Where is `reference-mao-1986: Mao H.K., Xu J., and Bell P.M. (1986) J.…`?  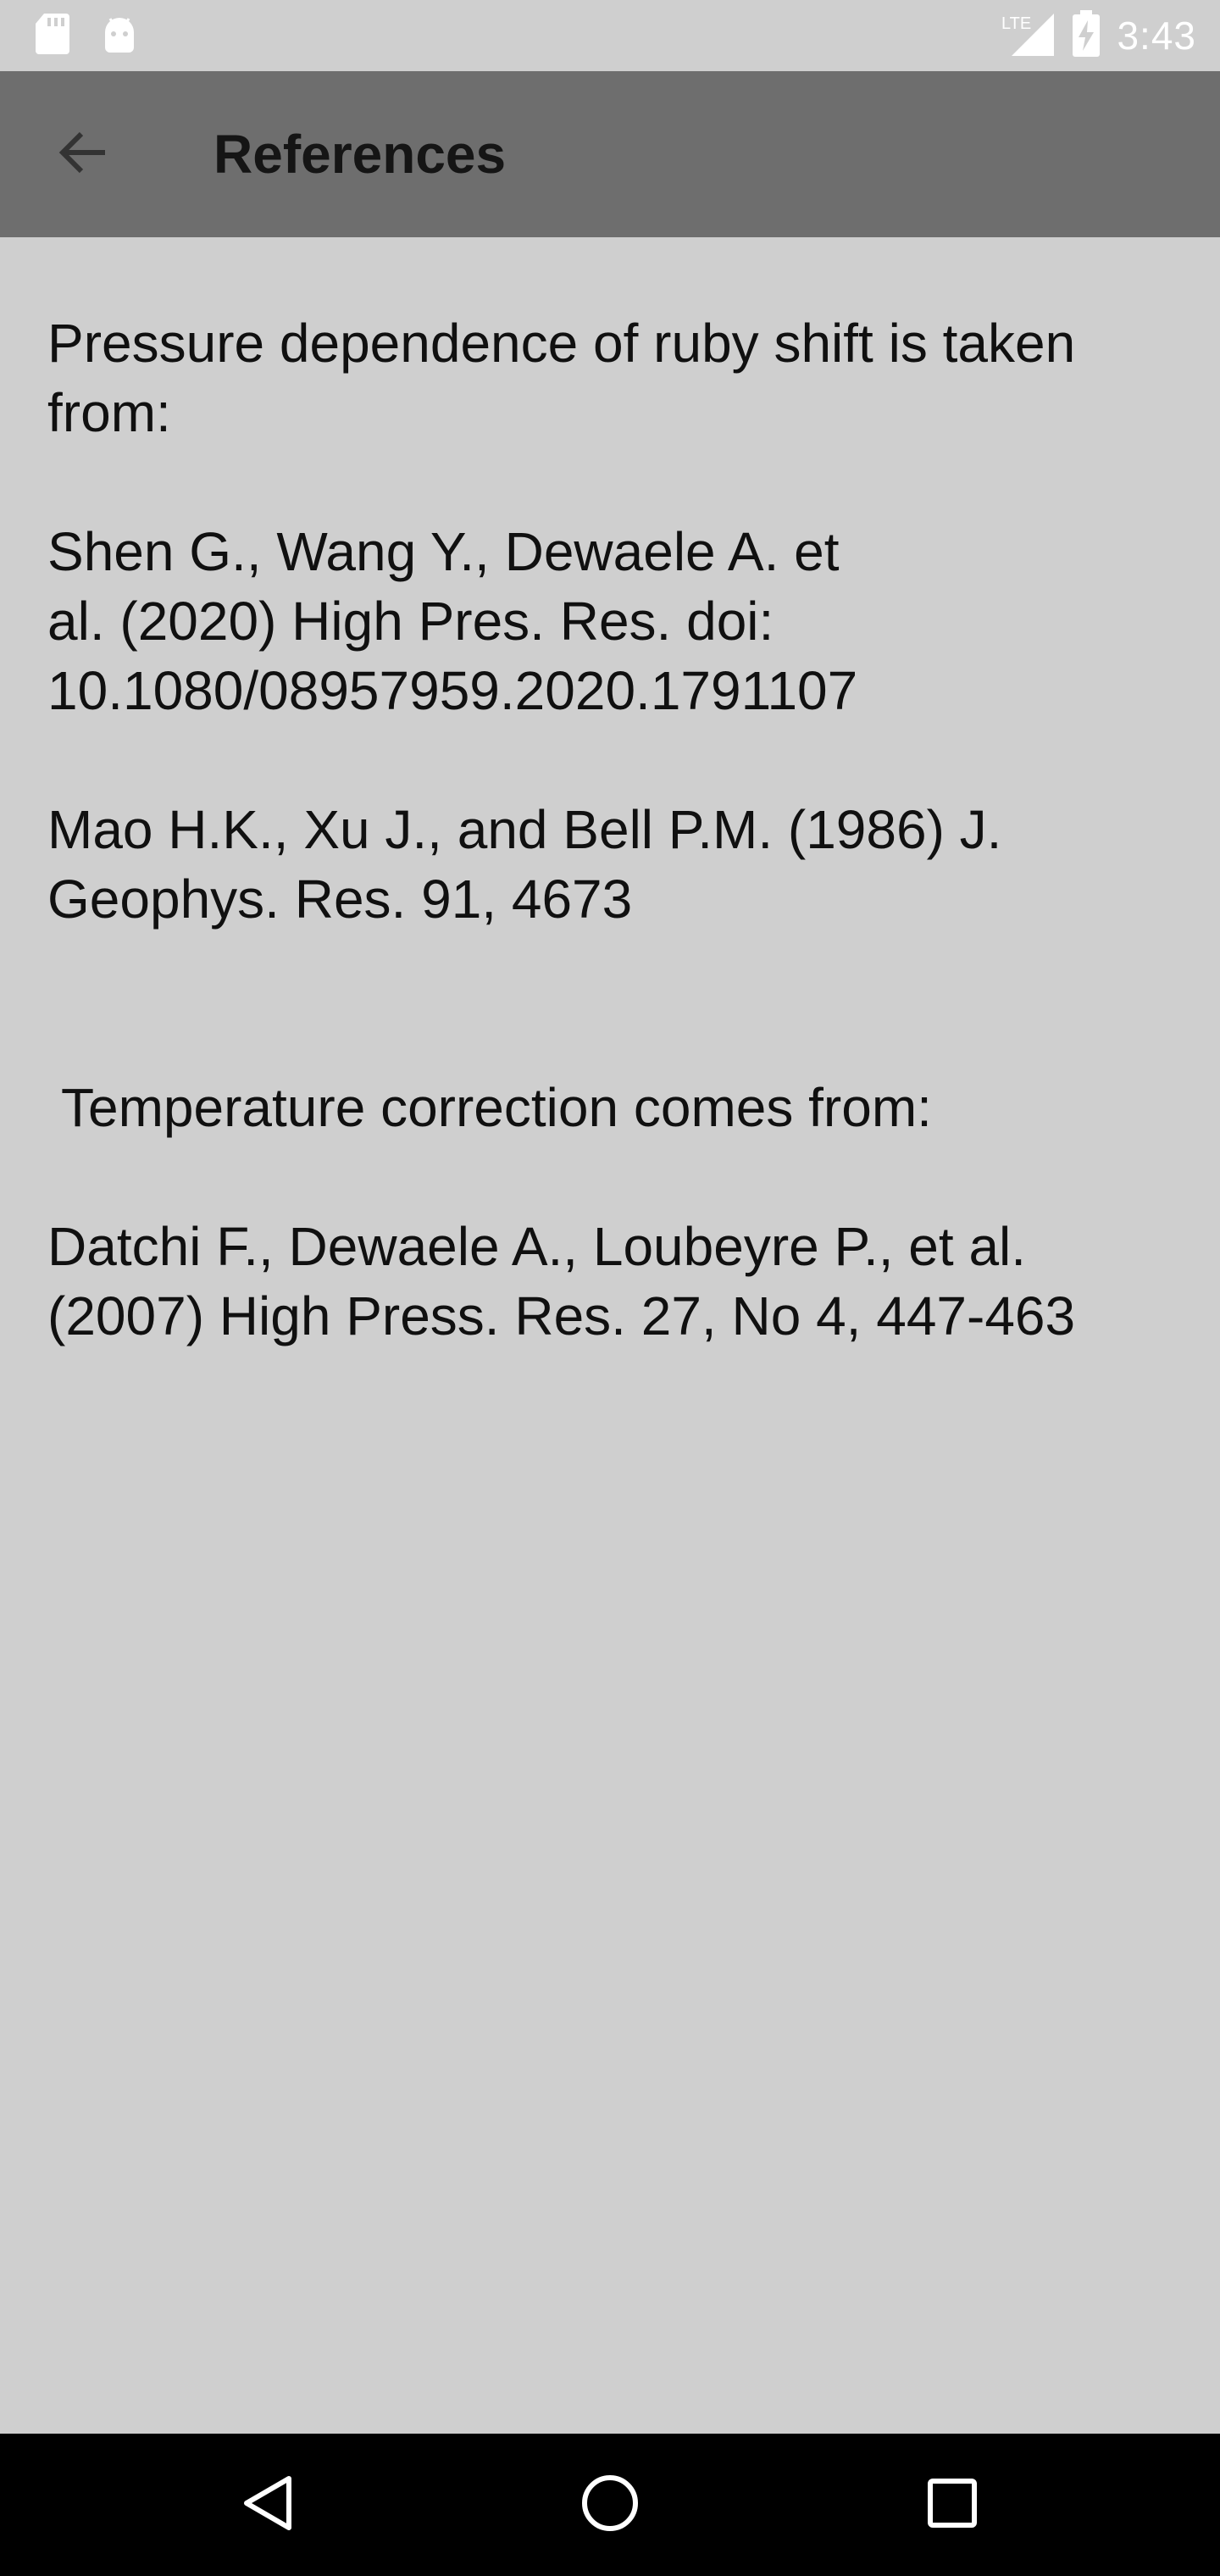 reference-mao-1986: Mao H.K., Xu J., and Bell P.M. (1986) J.… is located at coordinates (524, 864).